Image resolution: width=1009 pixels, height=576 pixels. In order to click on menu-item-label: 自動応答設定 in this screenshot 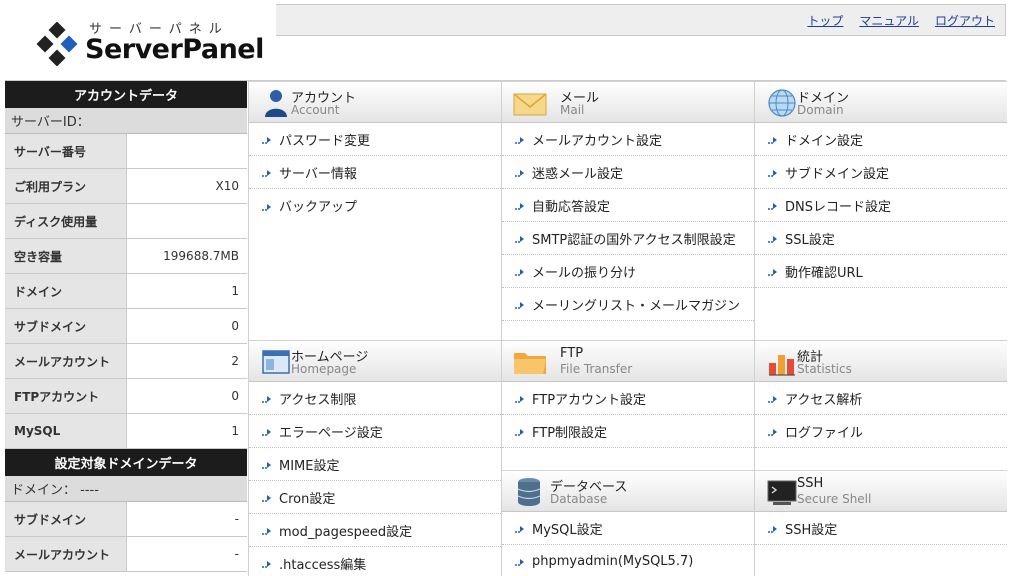, I will do `click(571, 207)`.